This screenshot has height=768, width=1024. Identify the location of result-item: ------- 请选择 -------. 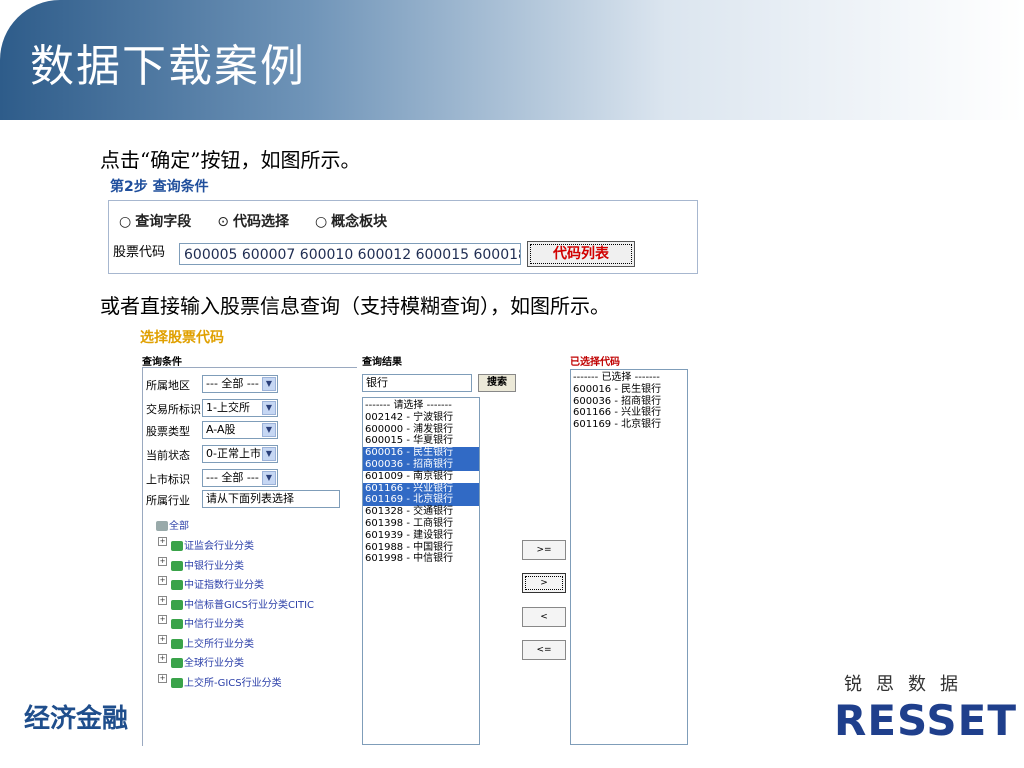
(421, 406).